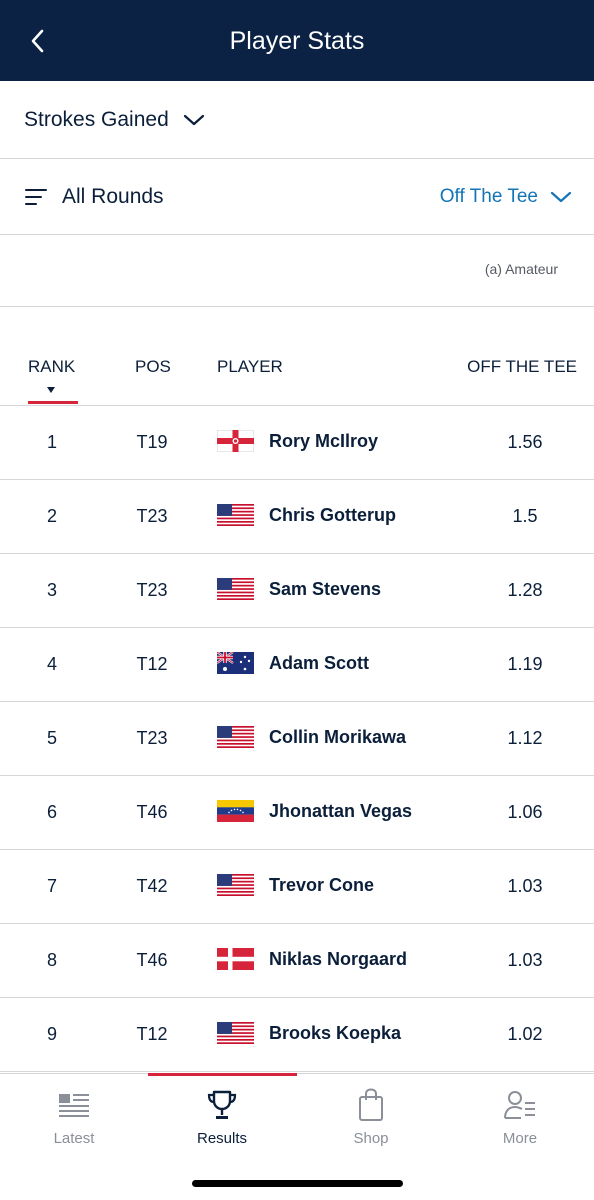 The height and width of the screenshot is (1200, 594). What do you see at coordinates (525, 516) in the screenshot?
I see `stat-value-cell: 1.5` at bounding box center [525, 516].